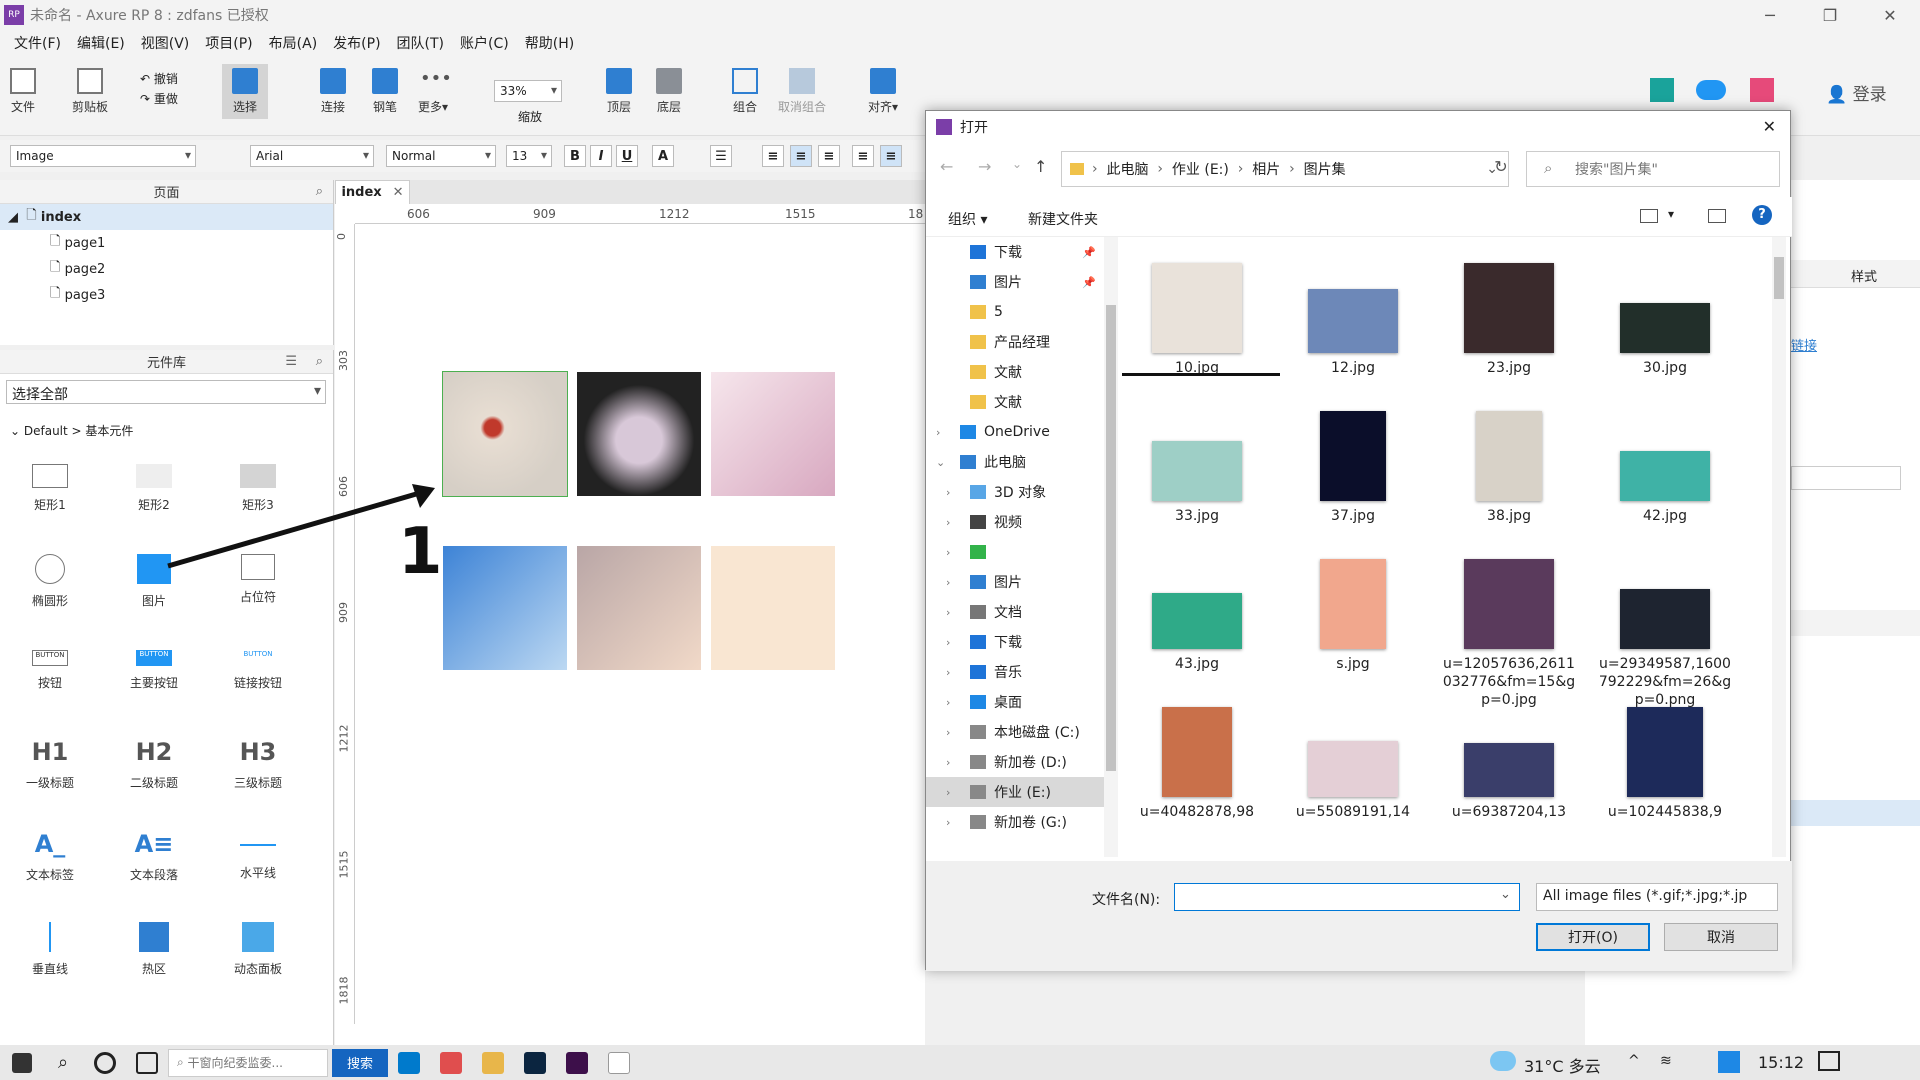  What do you see at coordinates (372, 192) in the screenshot?
I see `tab-index: index ✕` at bounding box center [372, 192].